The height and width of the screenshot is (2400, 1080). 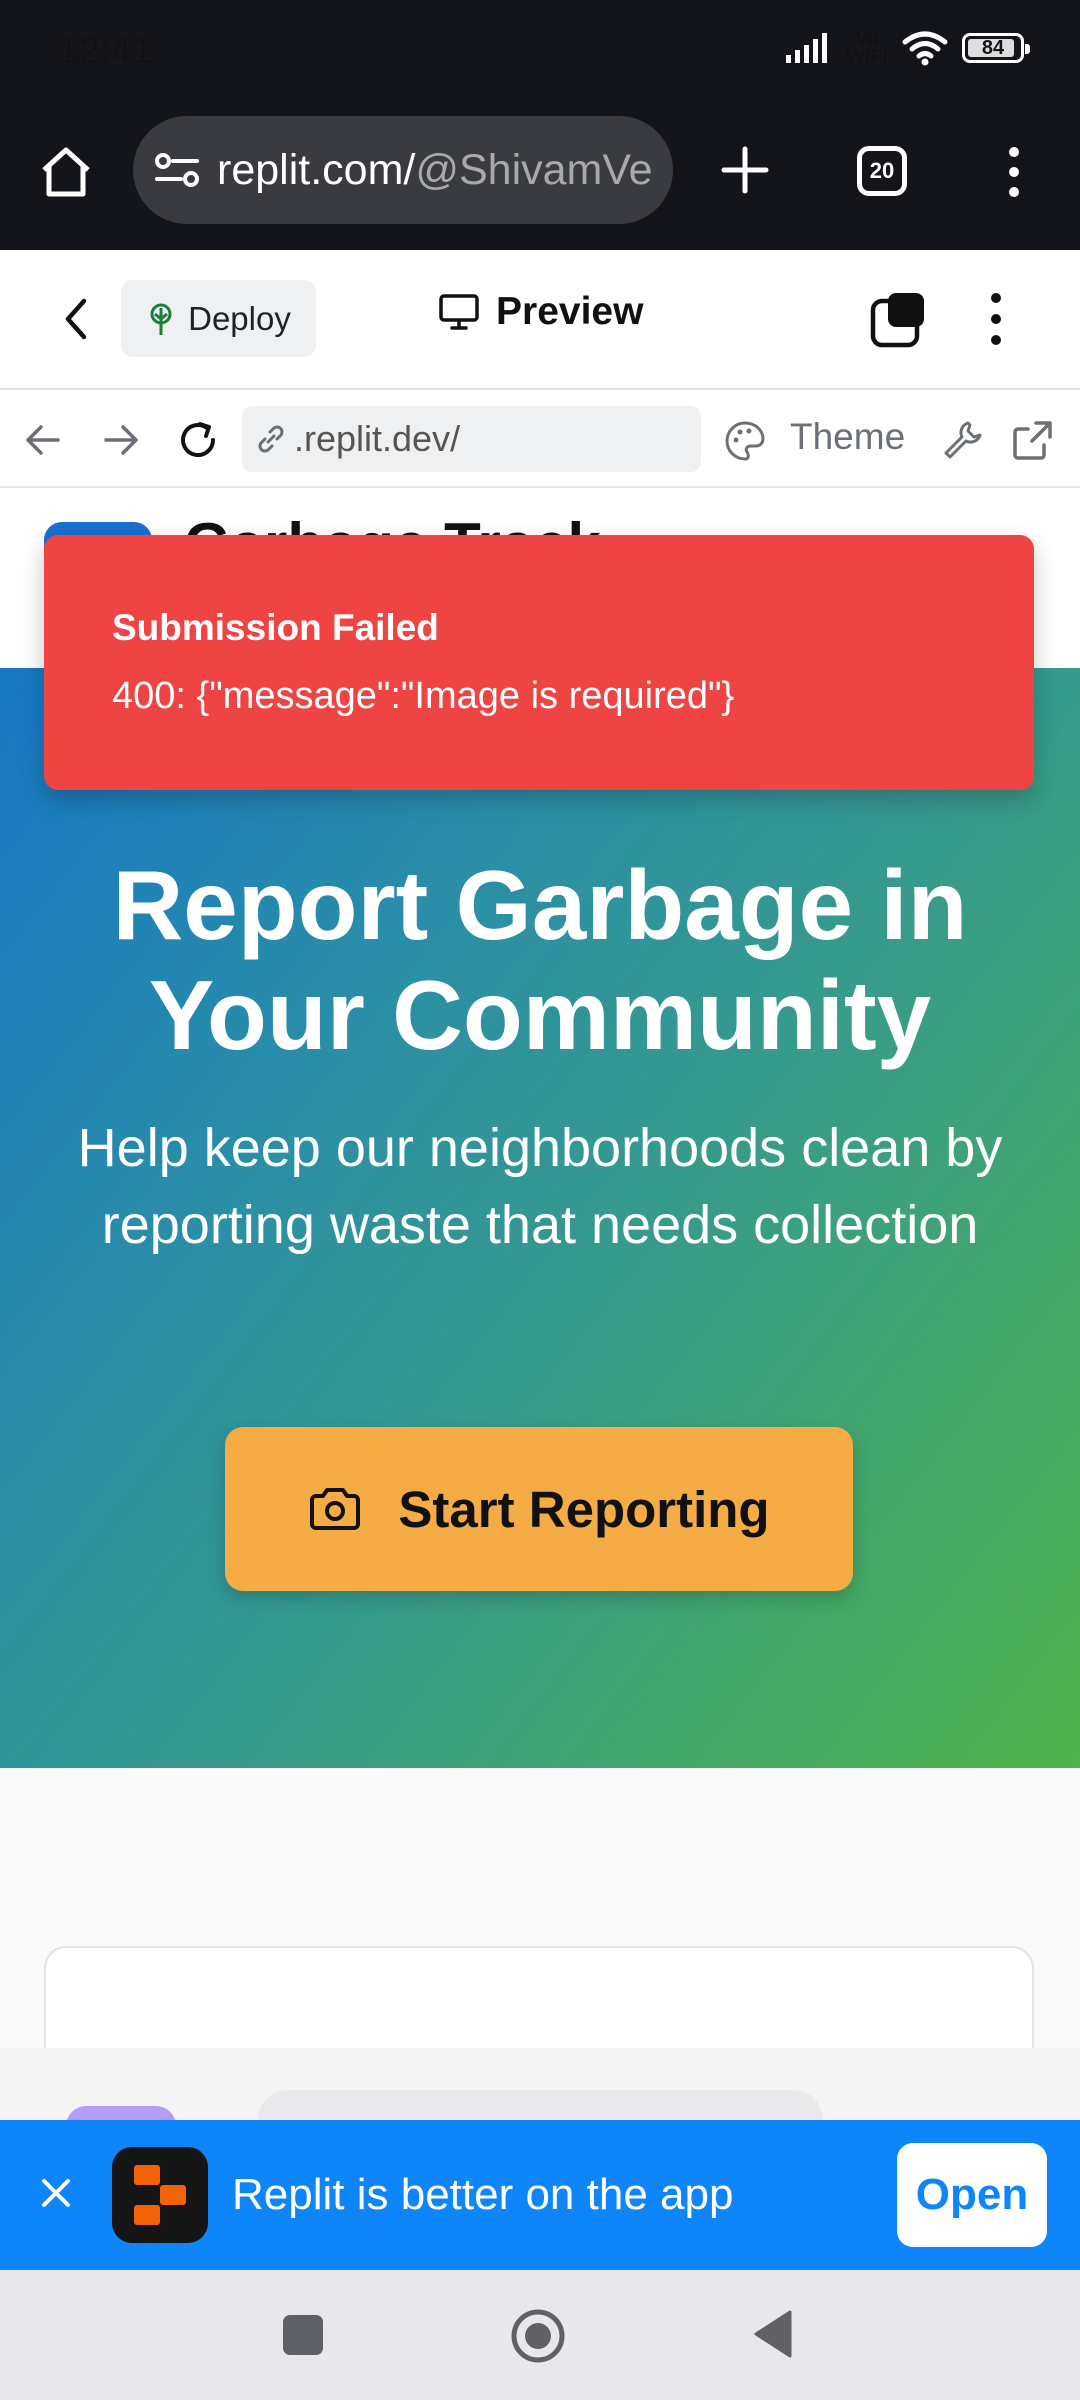 I want to click on preview-tab: Preview, so click(x=540, y=312).